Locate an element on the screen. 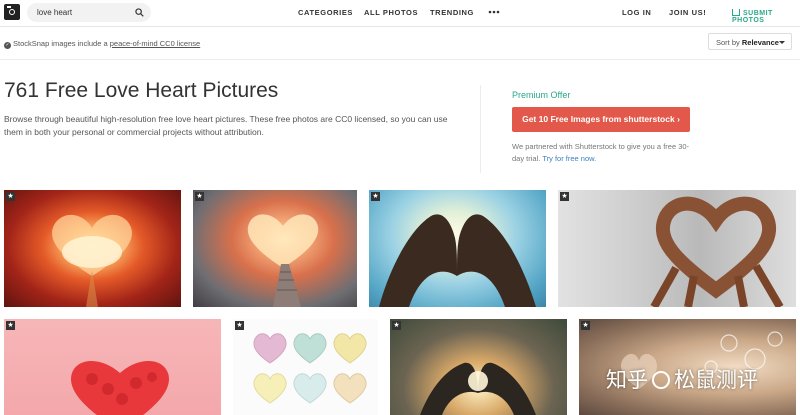  camera-logo-icon is located at coordinates (12, 12).